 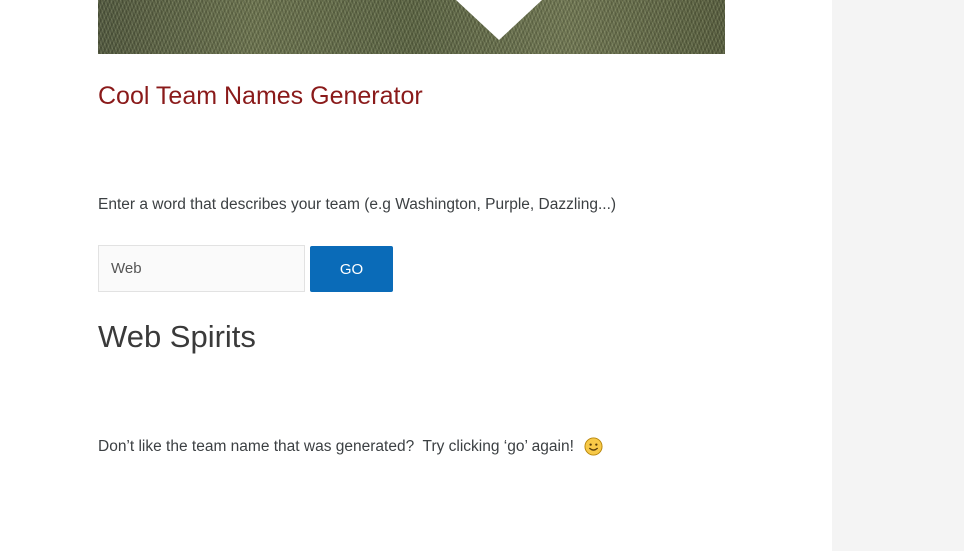 What do you see at coordinates (351, 269) in the screenshot?
I see `go-button: GO` at bounding box center [351, 269].